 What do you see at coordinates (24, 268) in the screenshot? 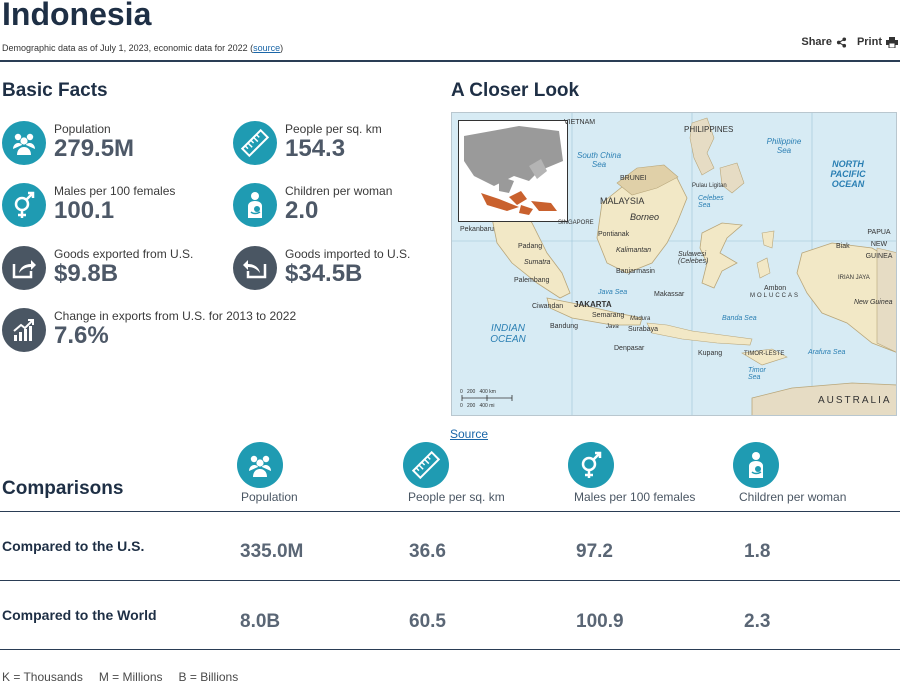
I see `export-icon` at bounding box center [24, 268].